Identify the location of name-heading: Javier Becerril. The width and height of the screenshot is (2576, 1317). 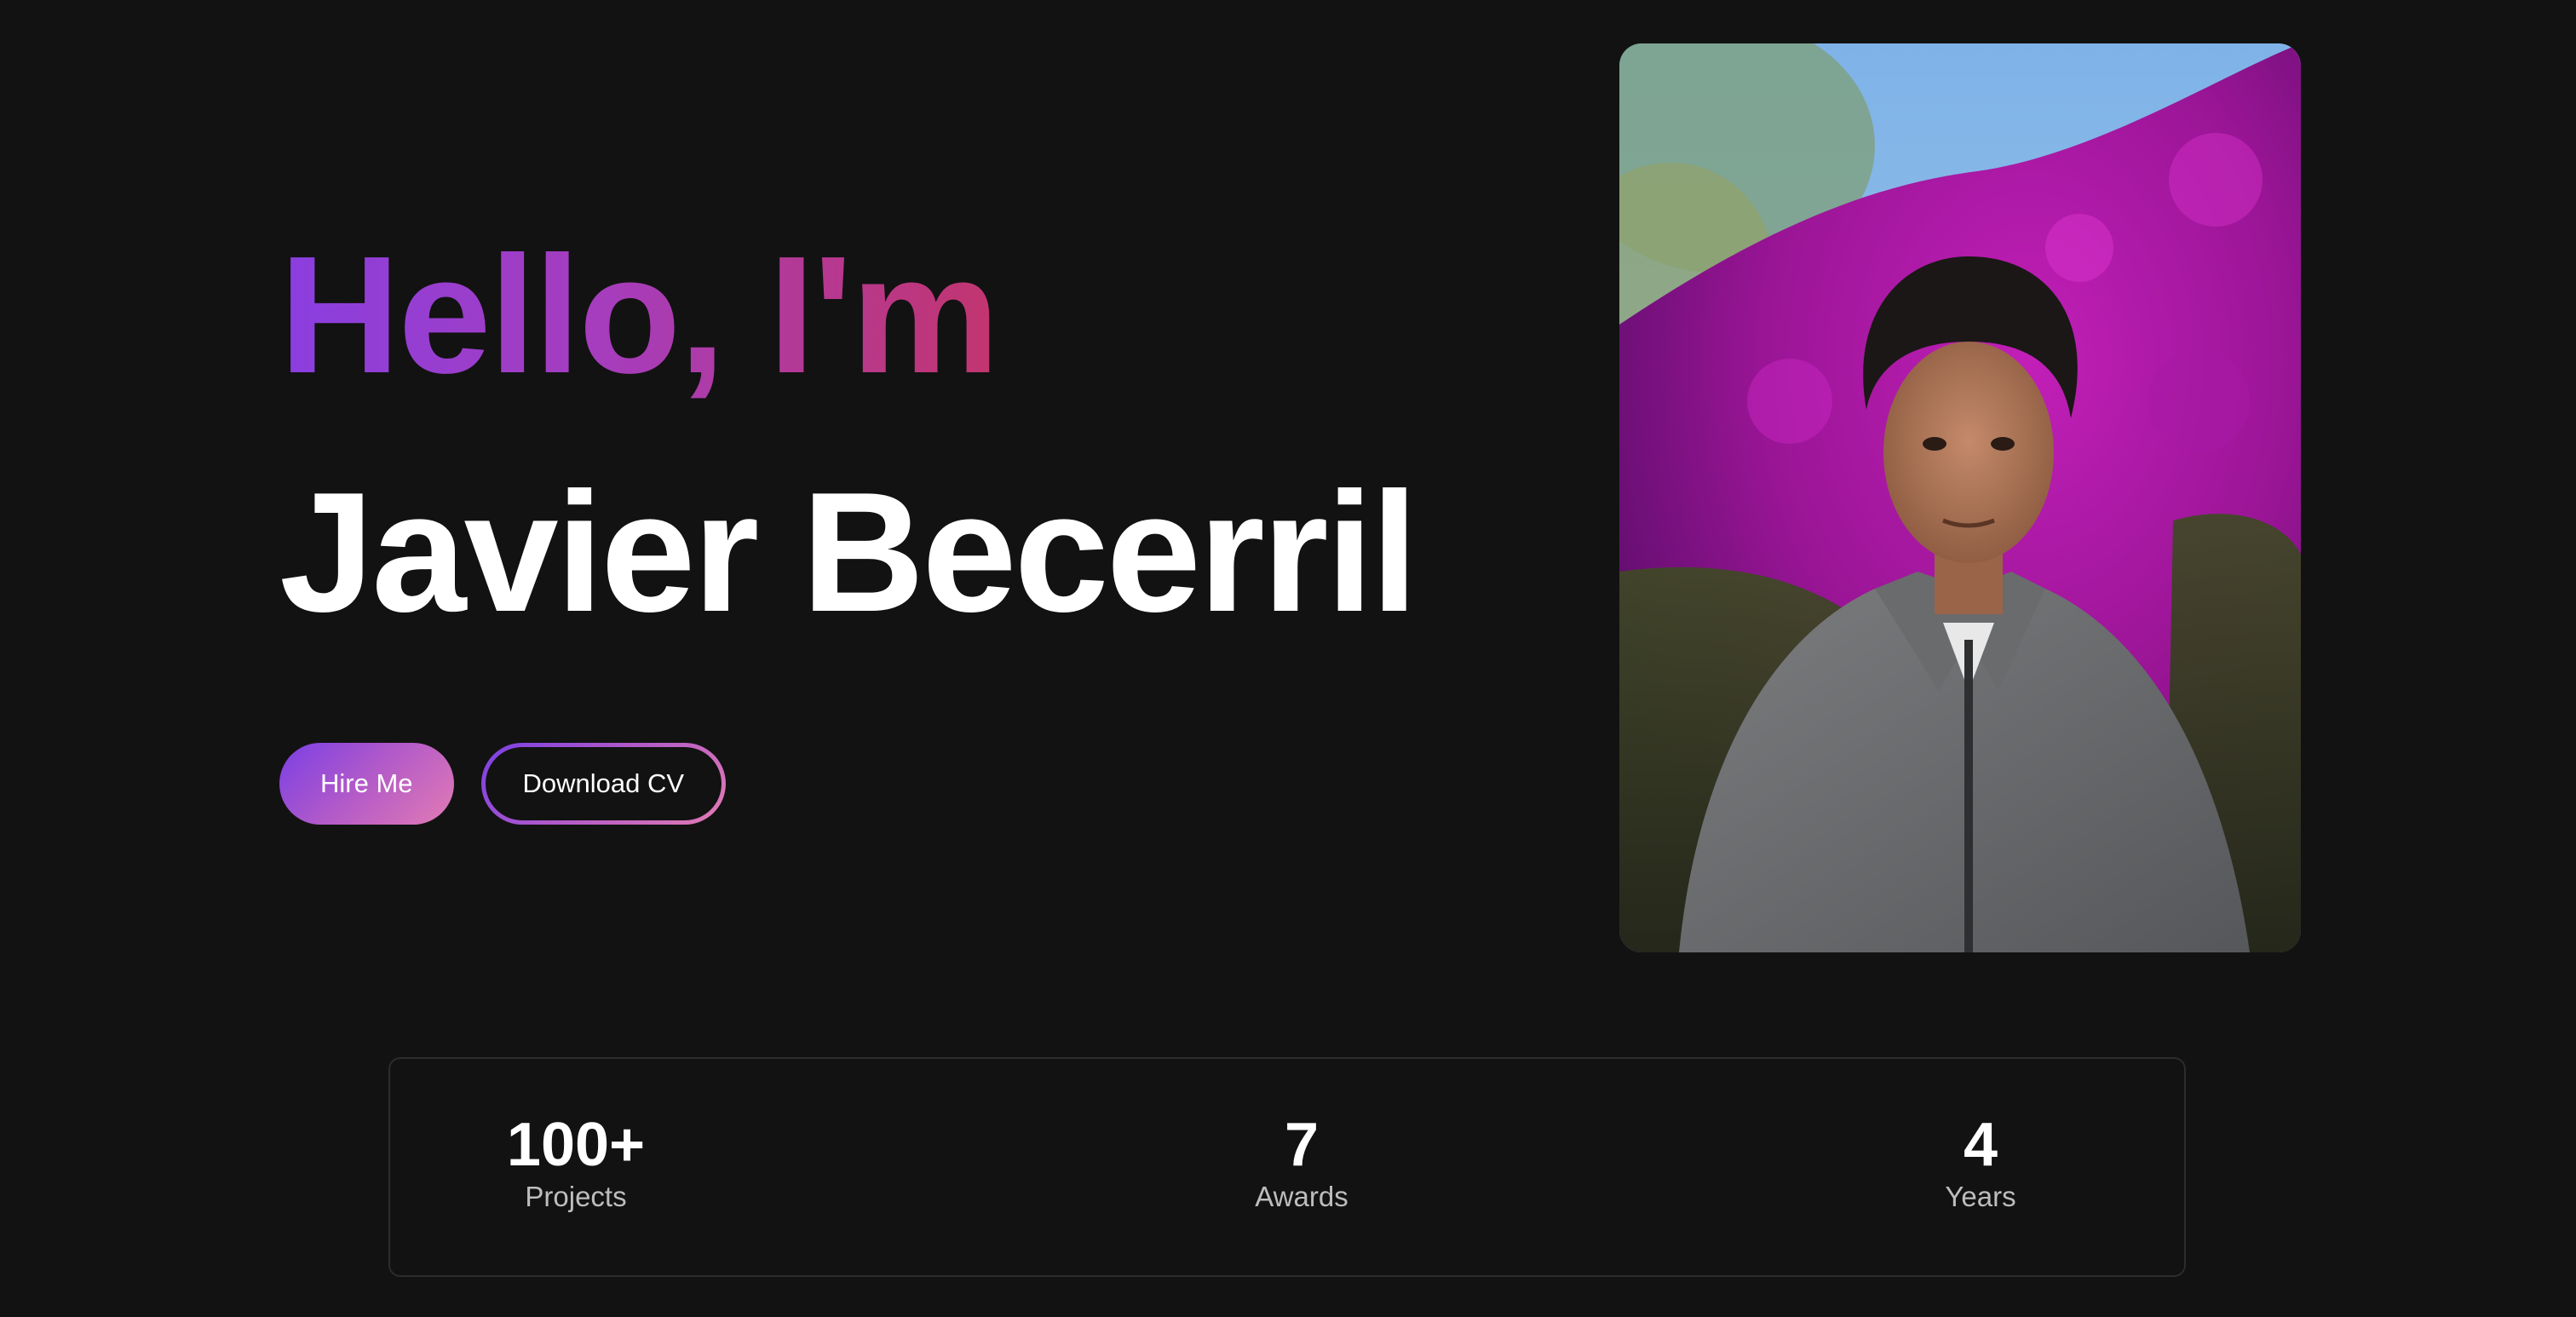
(849, 552).